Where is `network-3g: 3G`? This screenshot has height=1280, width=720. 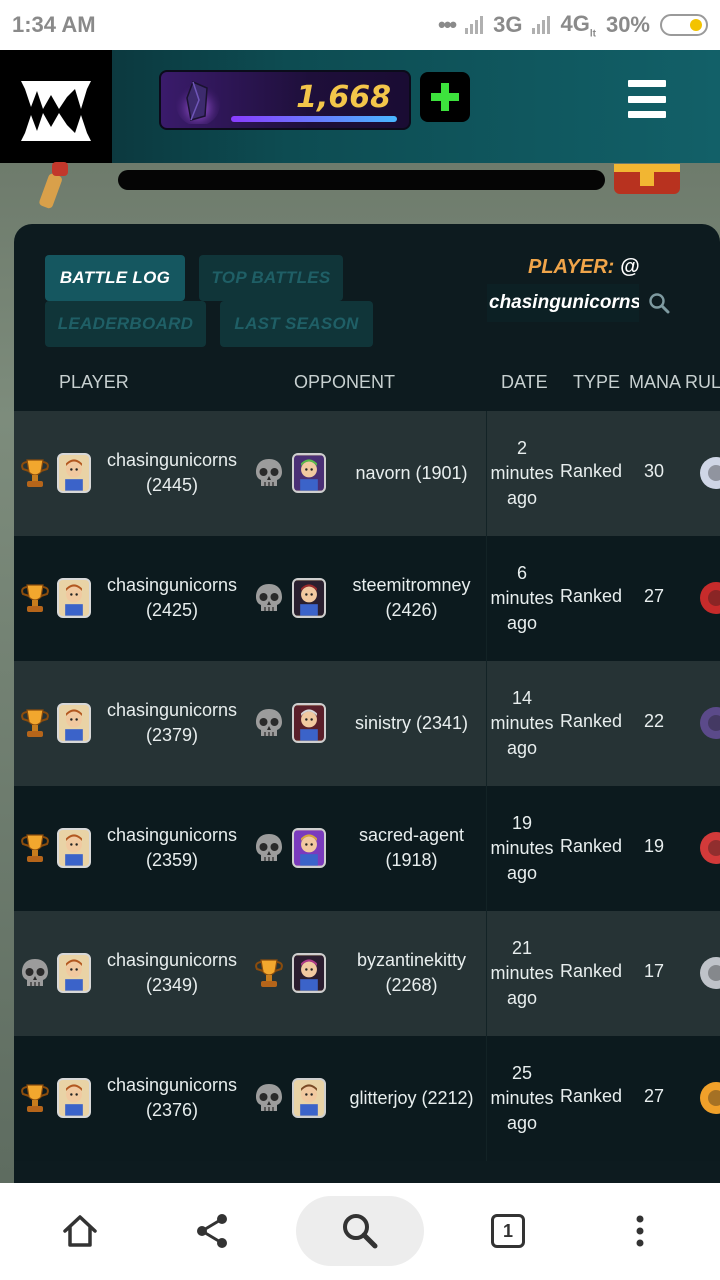 network-3g: 3G is located at coordinates (508, 24).